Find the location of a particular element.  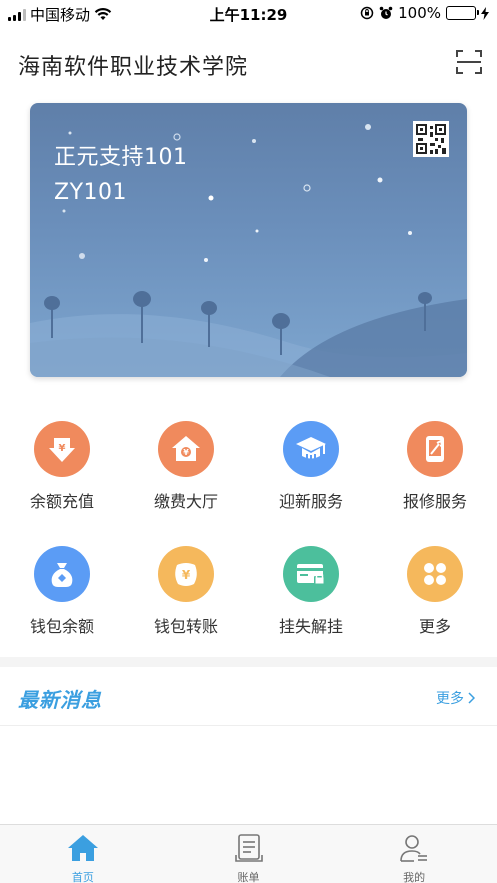

service-wallet-balance: 钱包余额 is located at coordinates (62, 588).